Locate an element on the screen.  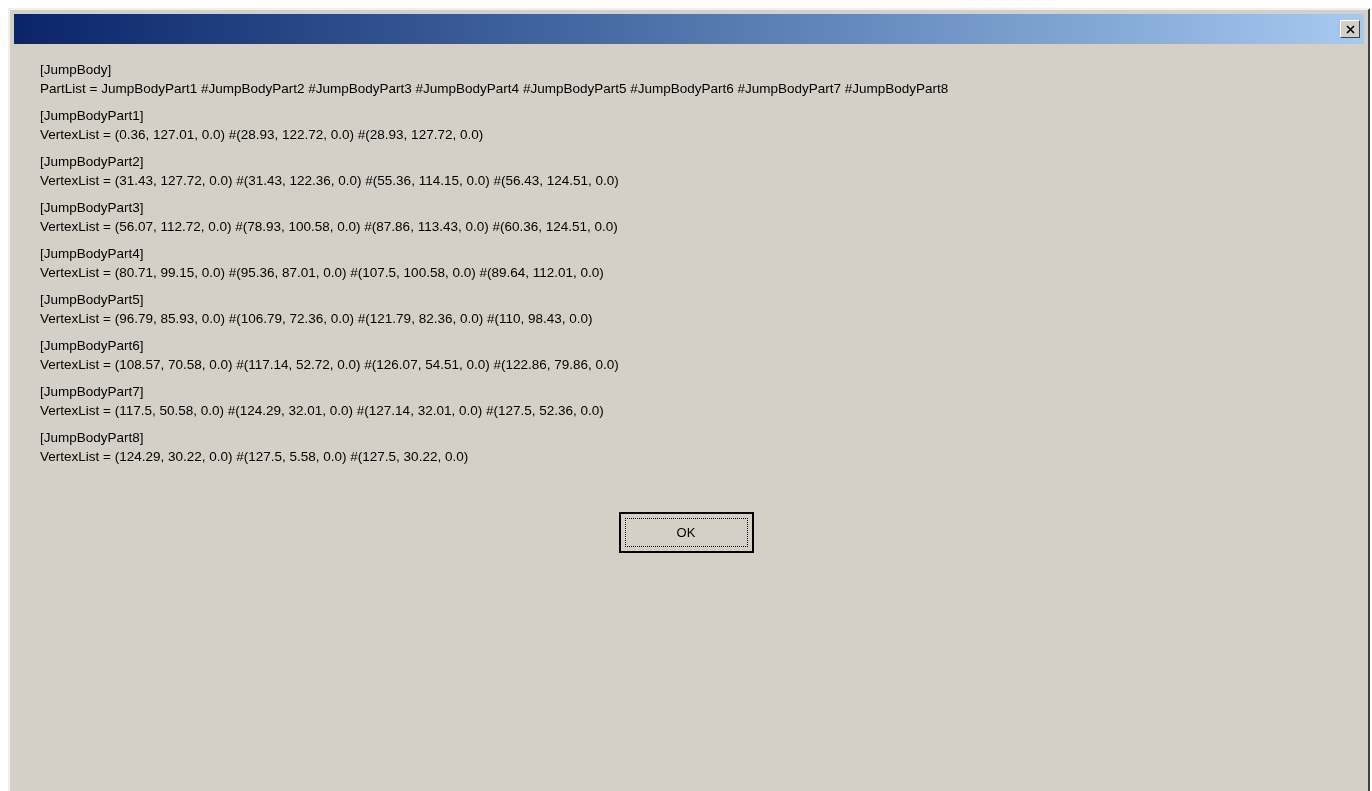
key-value-line: VertexList = (0.36, 127.01, 0.0) #(28.93, 122.72, 0.0) #(28.93, 127.72, 0.0) is located at coordinates (262, 135).